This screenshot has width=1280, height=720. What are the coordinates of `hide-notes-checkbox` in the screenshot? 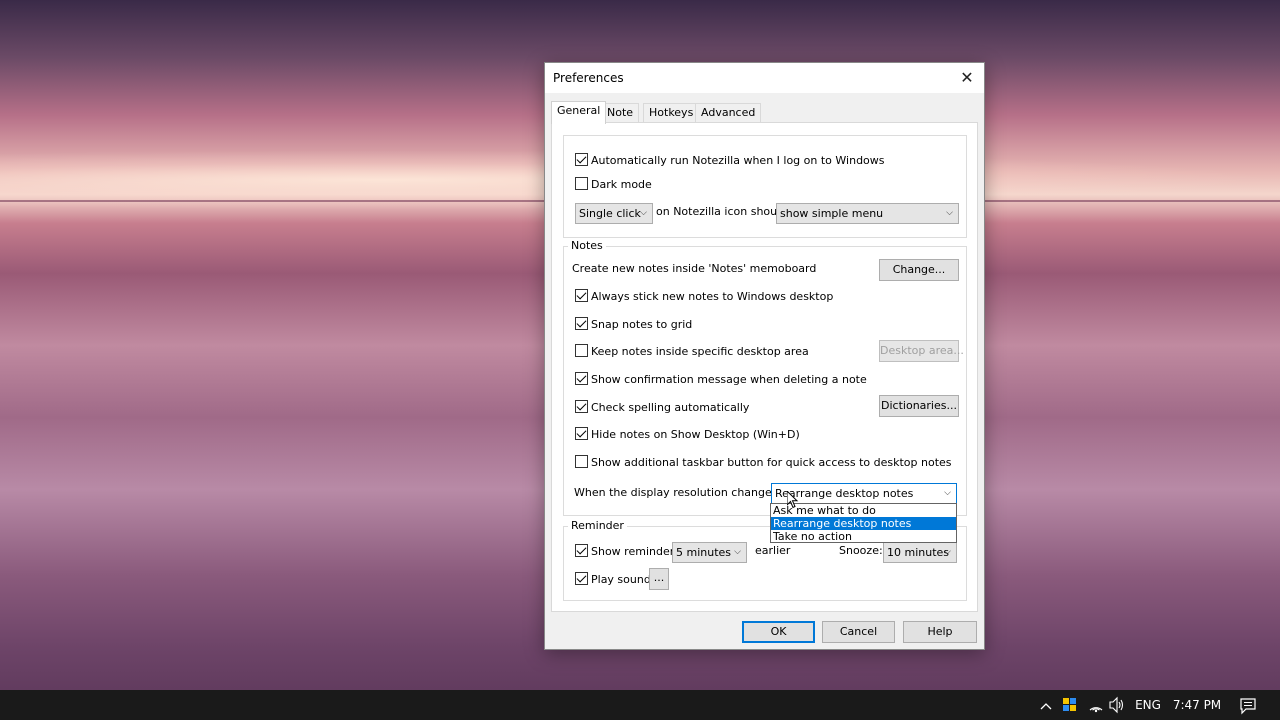 It's located at (581, 433).